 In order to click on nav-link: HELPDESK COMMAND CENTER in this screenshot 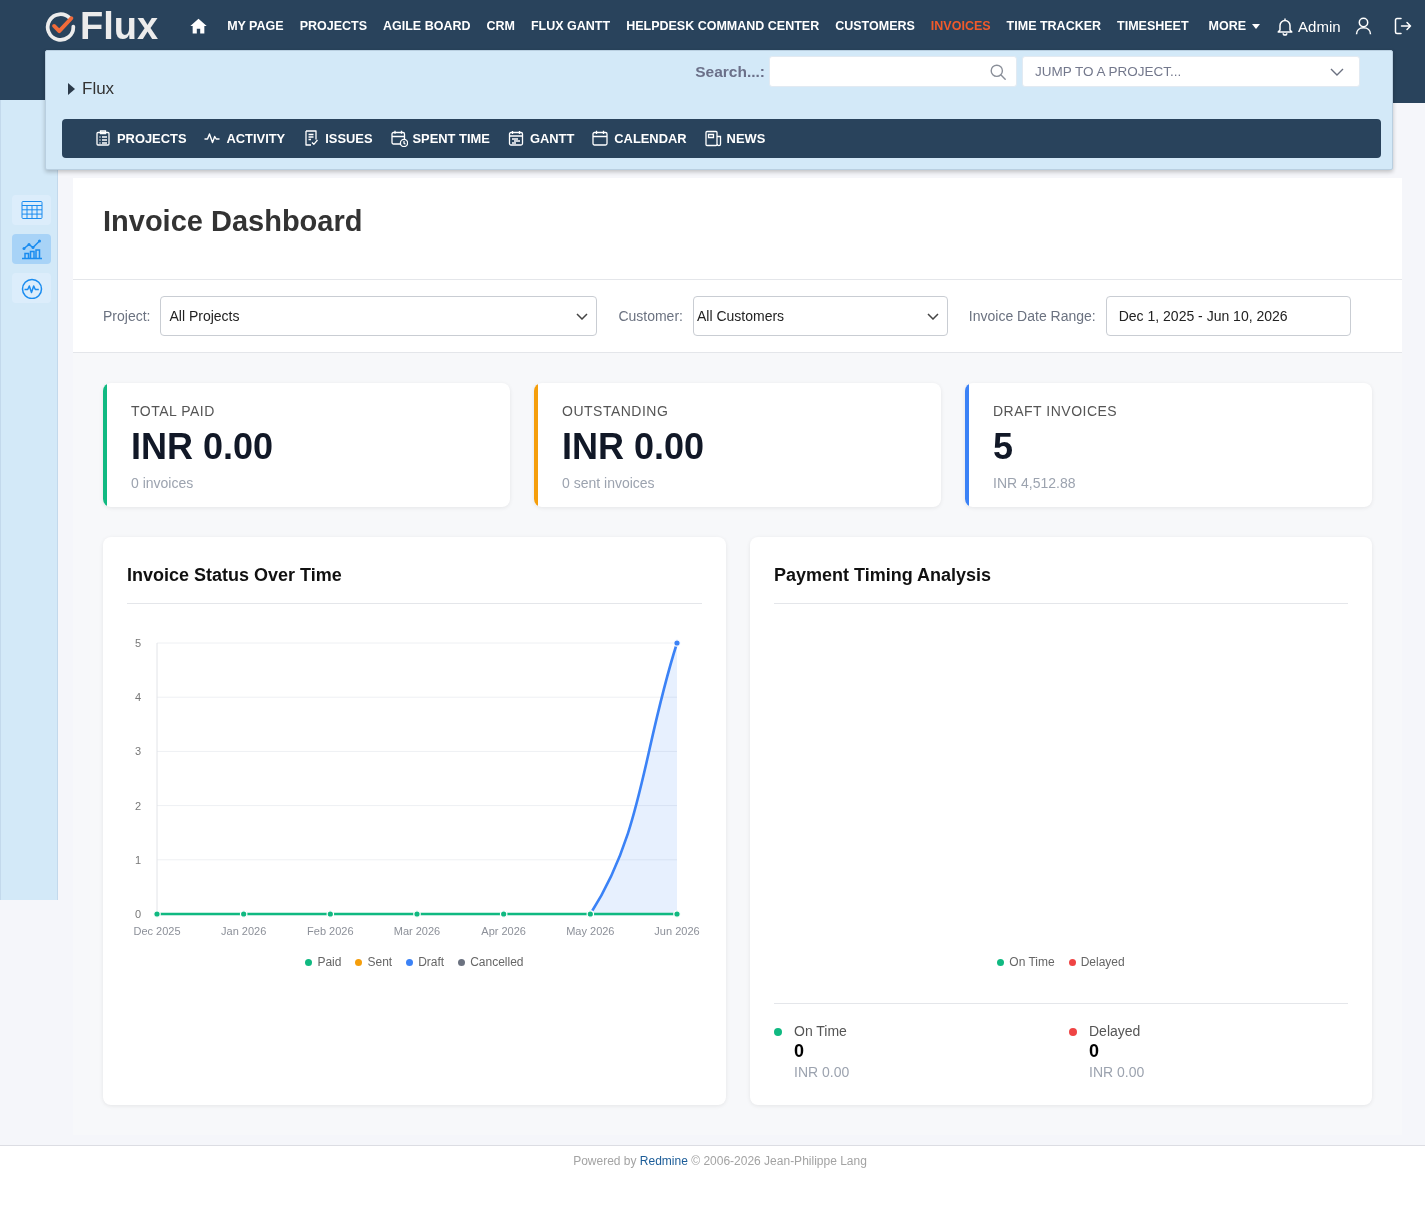, I will do `click(723, 26)`.